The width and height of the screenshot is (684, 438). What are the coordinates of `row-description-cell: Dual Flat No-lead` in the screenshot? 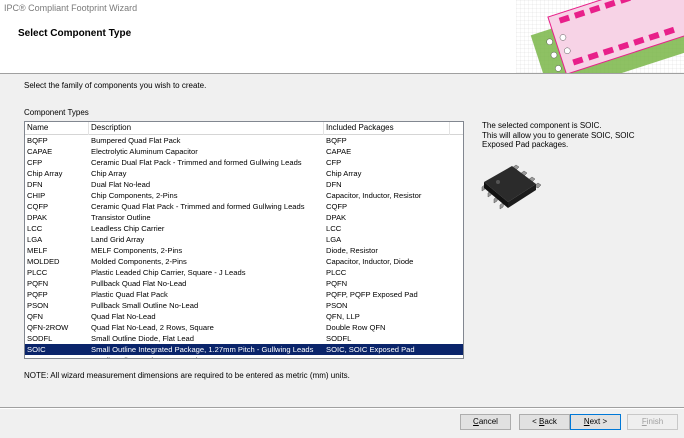 It's located at (121, 184).